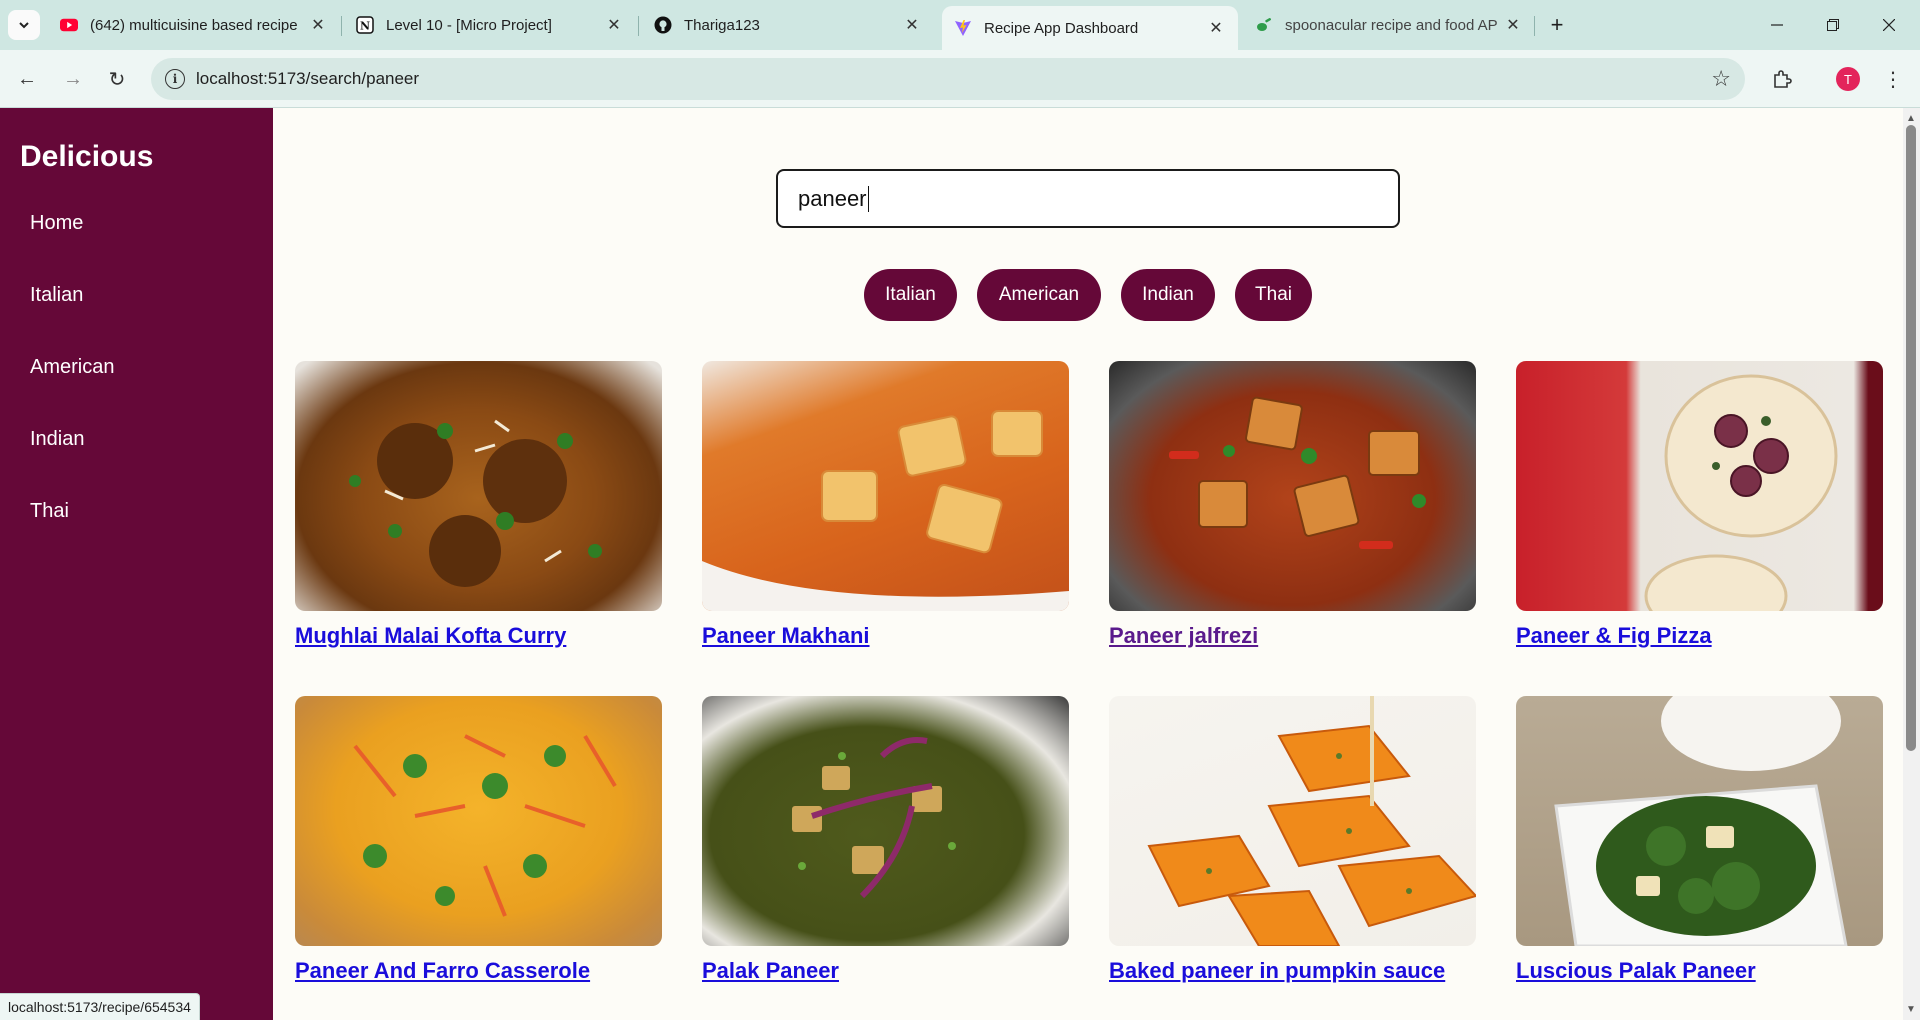 This screenshot has height=1020, width=1920. I want to click on recipe-card: Paneer Makhani, so click(885, 504).